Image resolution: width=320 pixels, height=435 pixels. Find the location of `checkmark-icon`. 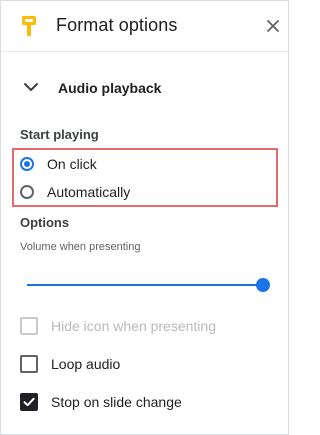

checkmark-icon is located at coordinates (29, 402).